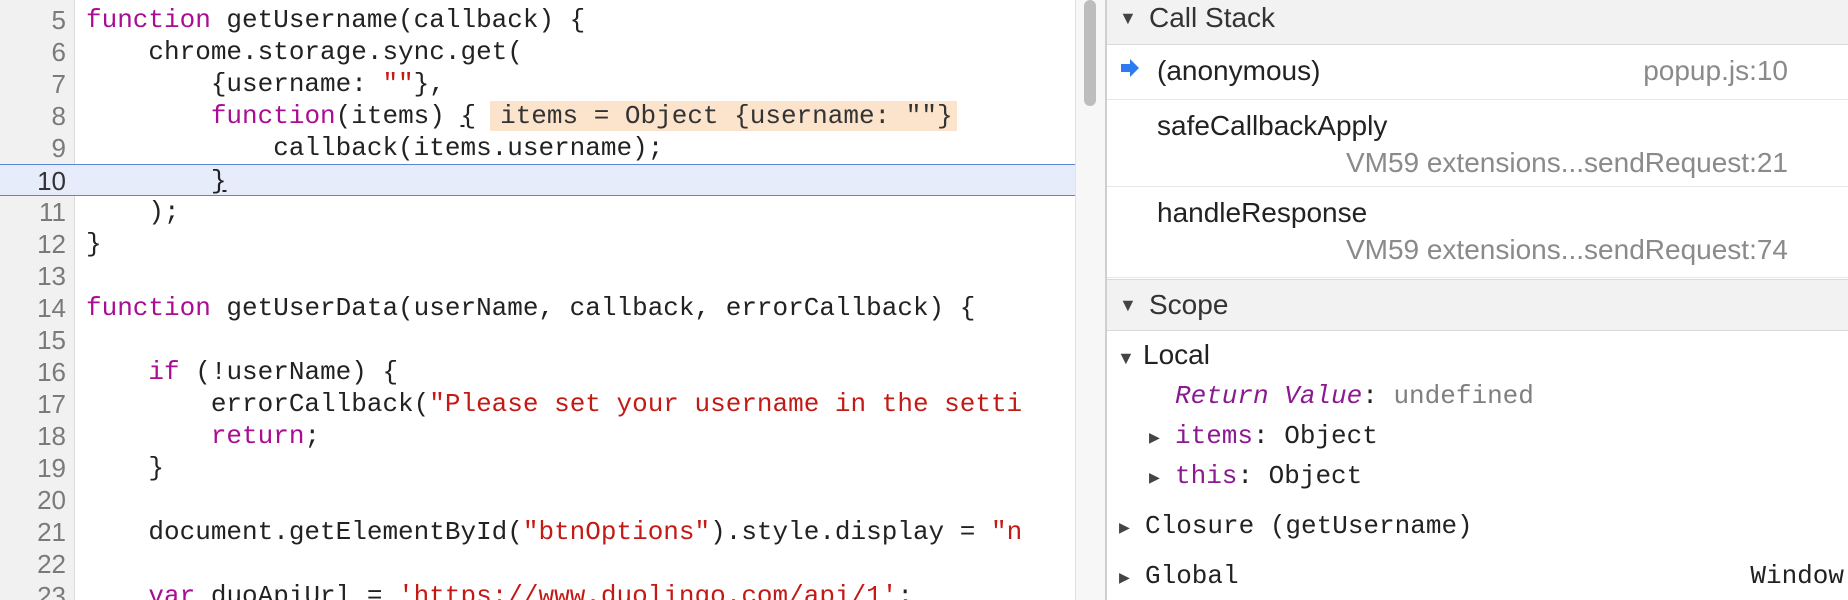 Image resolution: width=1848 pixels, height=600 pixels. I want to click on line-number: 23, so click(33, 590).